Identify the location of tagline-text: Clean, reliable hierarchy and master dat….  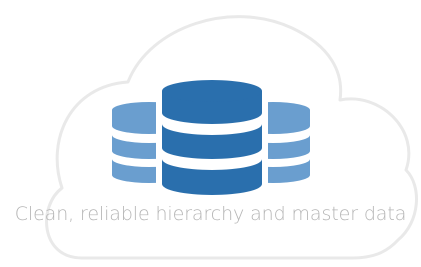
(210, 214).